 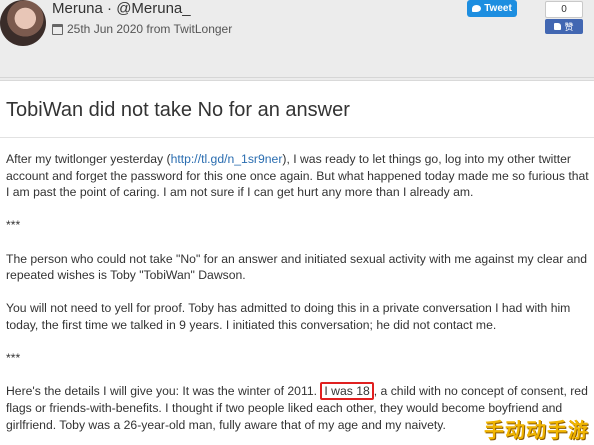 I want to click on post-meta: 25th Jun 2020 from TwitLonger, so click(x=142, y=29).